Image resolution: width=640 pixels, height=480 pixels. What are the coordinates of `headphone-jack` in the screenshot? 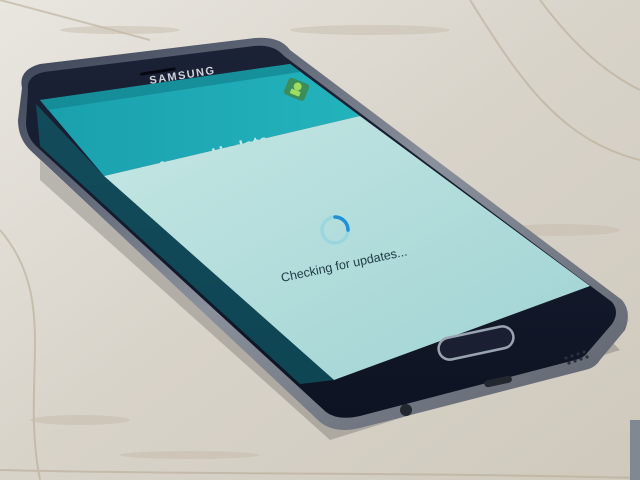 It's located at (406, 410).